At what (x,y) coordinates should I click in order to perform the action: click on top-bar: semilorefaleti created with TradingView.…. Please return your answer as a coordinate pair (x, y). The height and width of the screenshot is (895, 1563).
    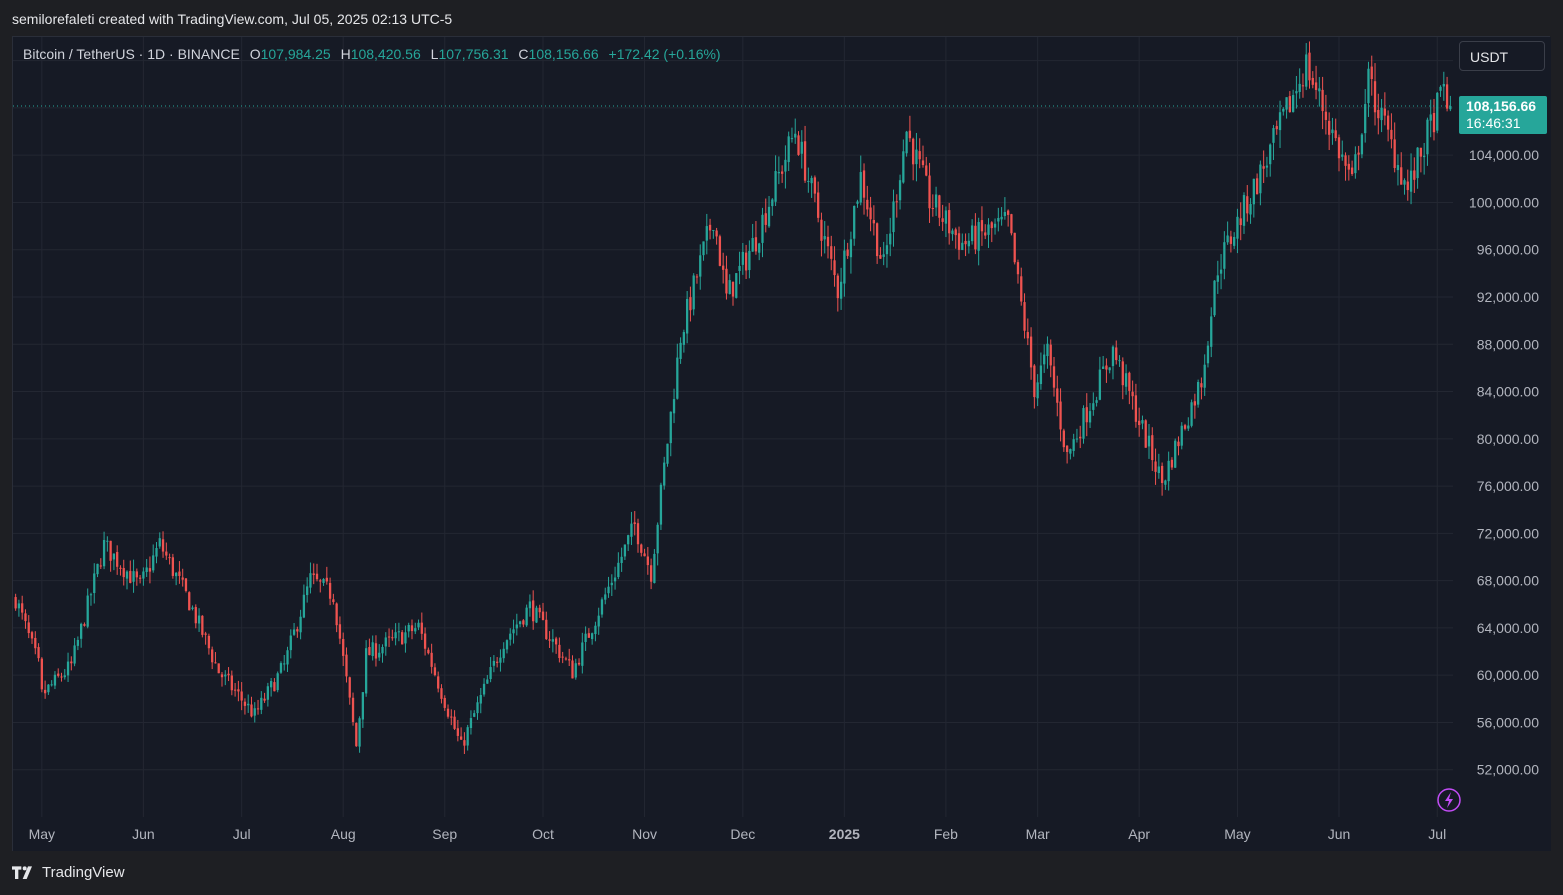
    Looking at the image, I should click on (781, 18).